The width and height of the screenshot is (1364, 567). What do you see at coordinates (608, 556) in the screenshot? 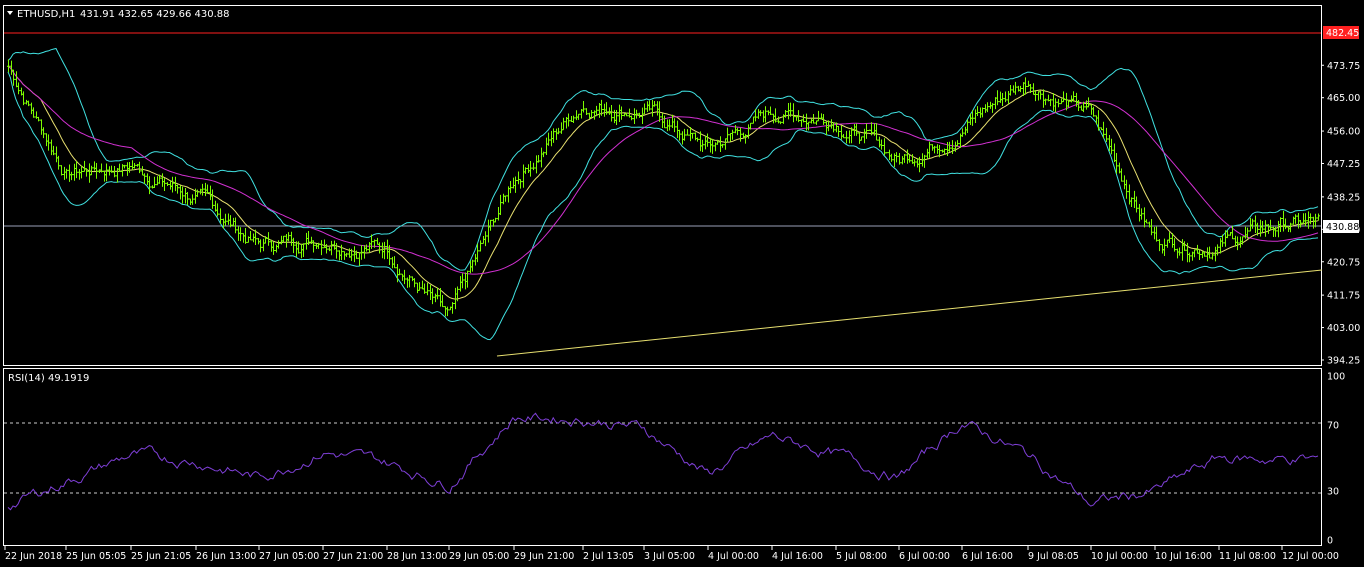
I see `time-tick-label: 2 Jul 13:05` at bounding box center [608, 556].